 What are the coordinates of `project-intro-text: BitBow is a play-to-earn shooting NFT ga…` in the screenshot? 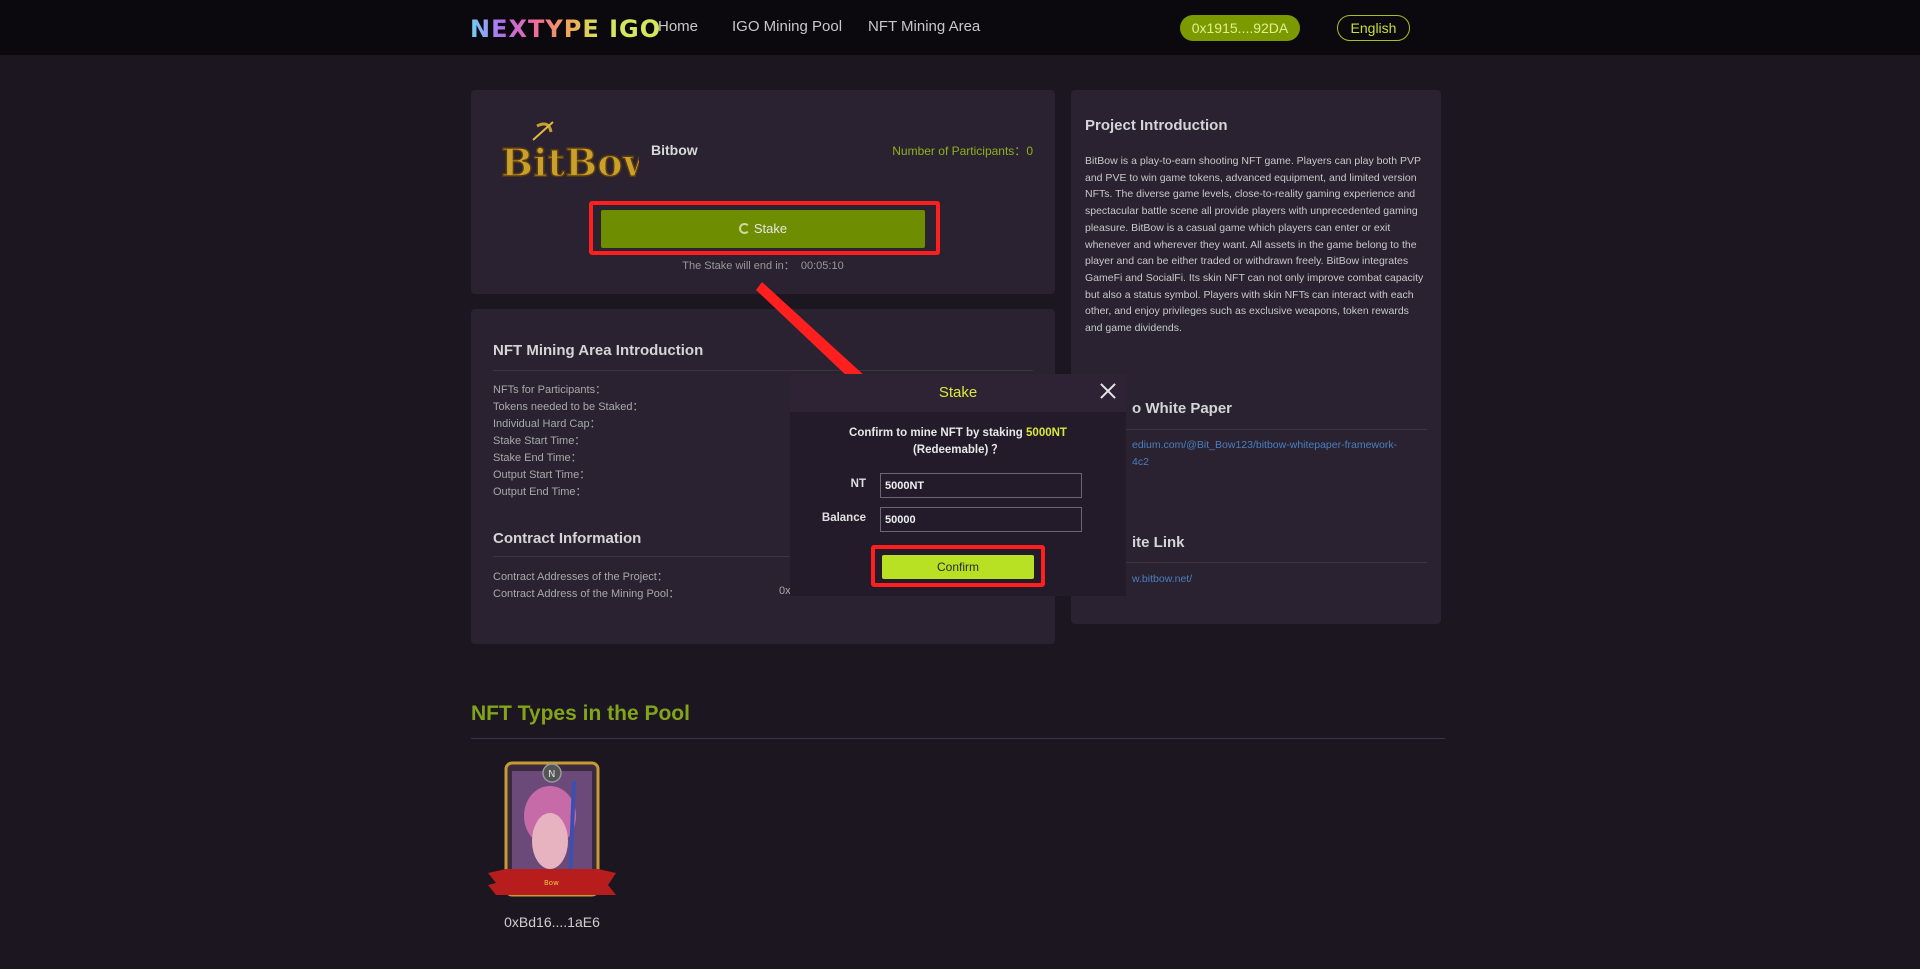 It's located at (1254, 245).